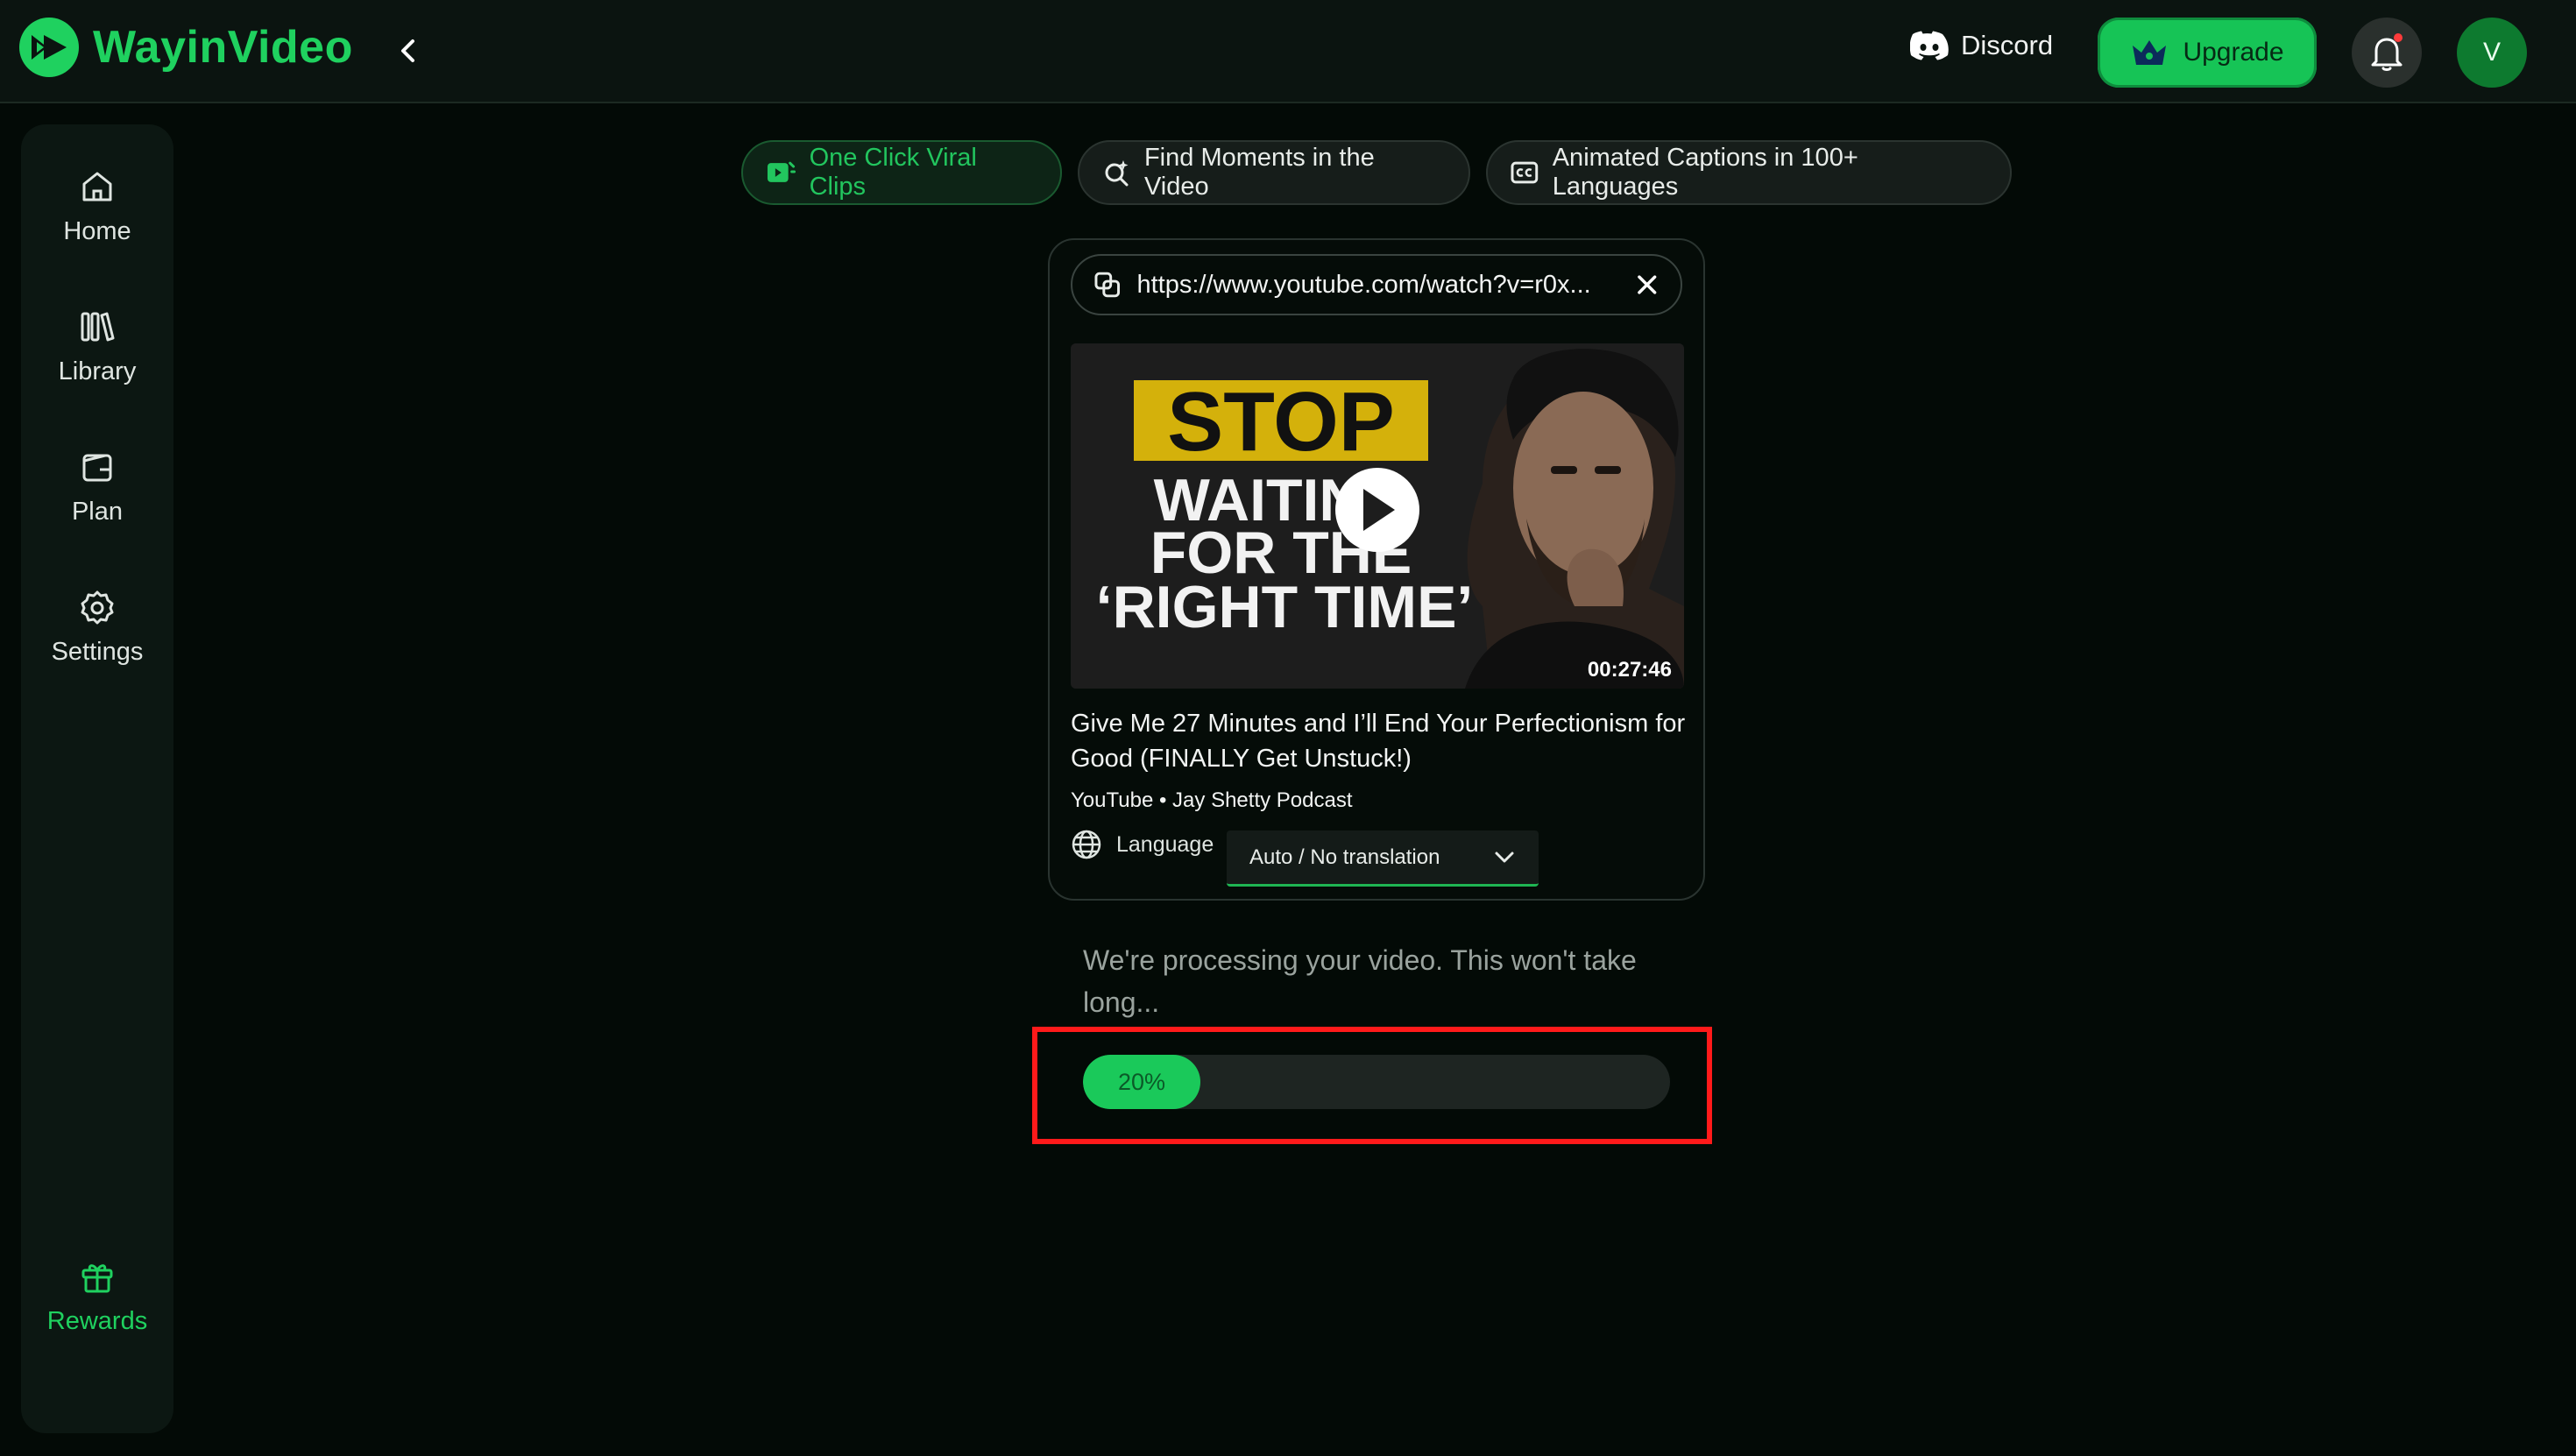 This screenshot has height=1456, width=2576. What do you see at coordinates (2007, 45) in the screenshot?
I see `discord-label: Discord` at bounding box center [2007, 45].